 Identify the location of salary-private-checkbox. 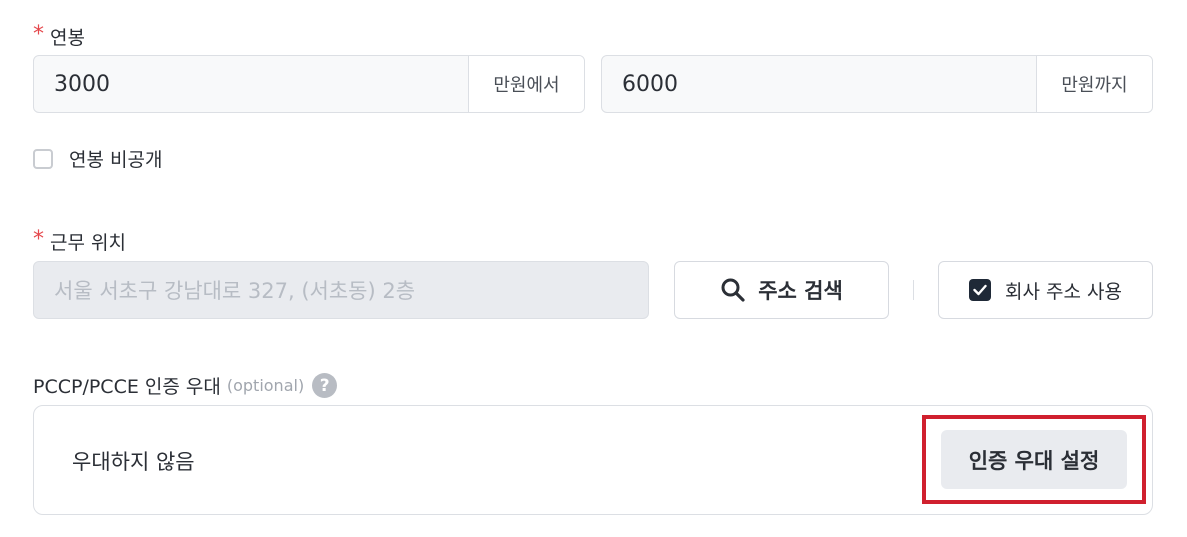
(43, 158).